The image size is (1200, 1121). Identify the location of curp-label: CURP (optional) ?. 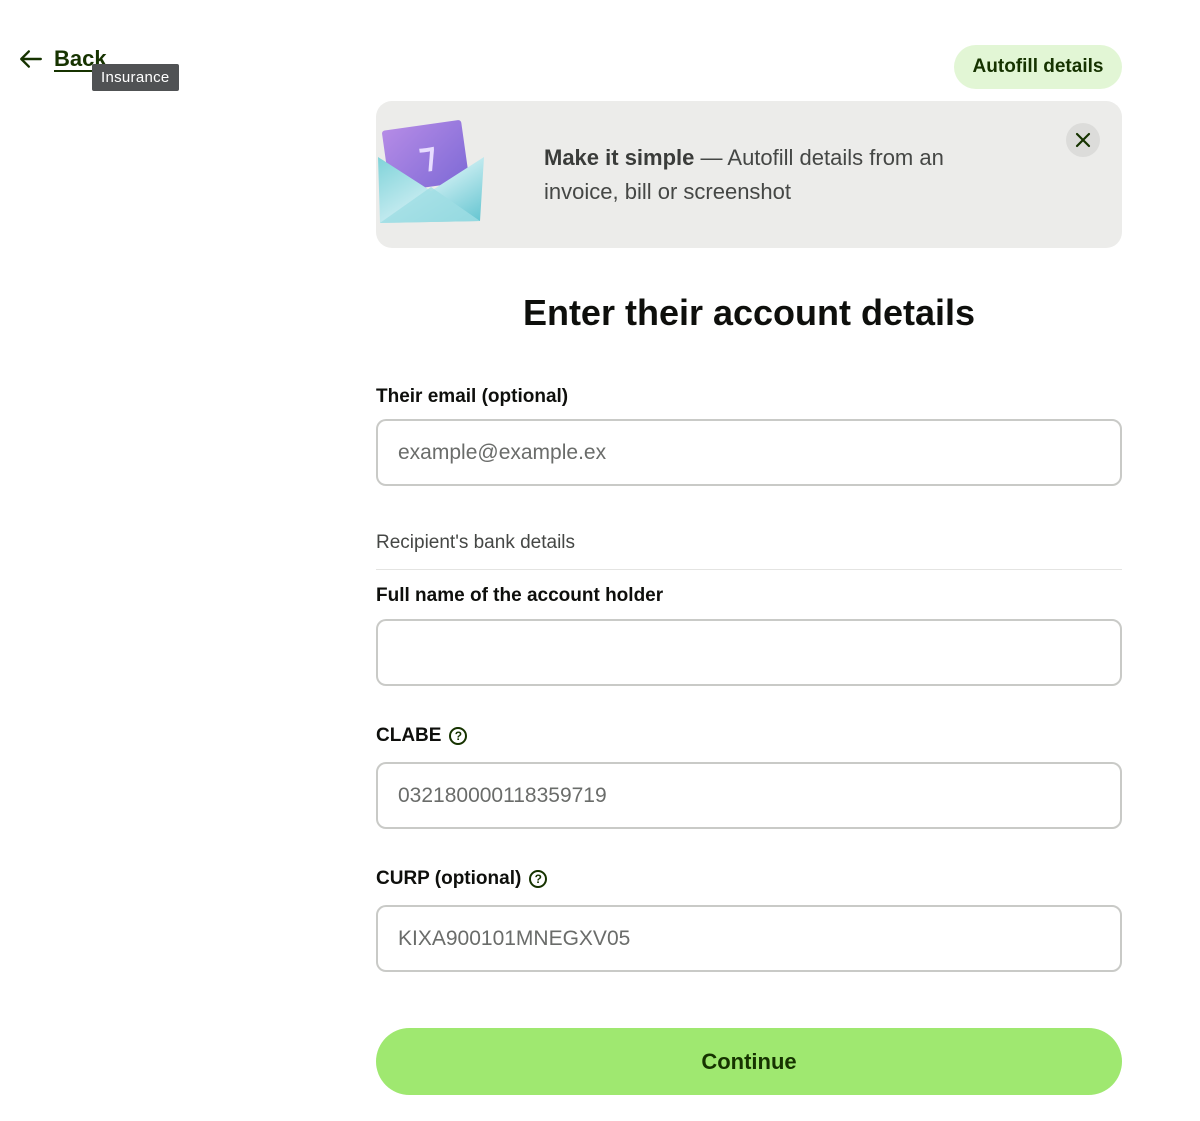
(462, 879).